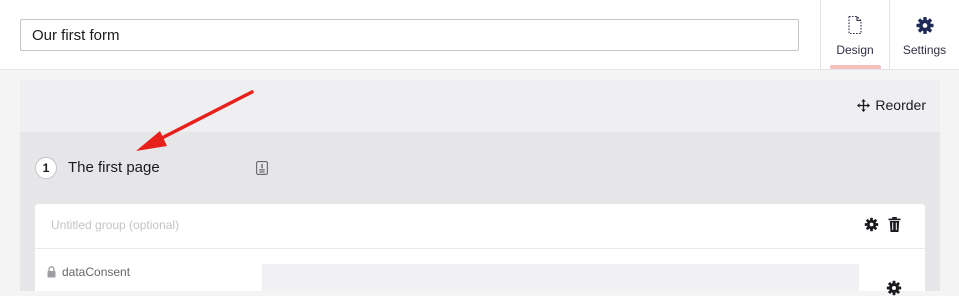 The image size is (959, 296). Describe the element at coordinates (855, 67) in the screenshot. I see `active-tab-indicator` at that location.